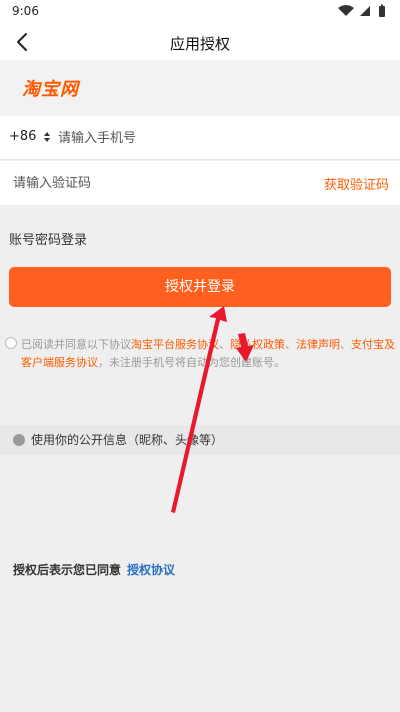 The height and width of the screenshot is (712, 400). I want to click on authorization-protocol-link: 授权协议, so click(151, 570).